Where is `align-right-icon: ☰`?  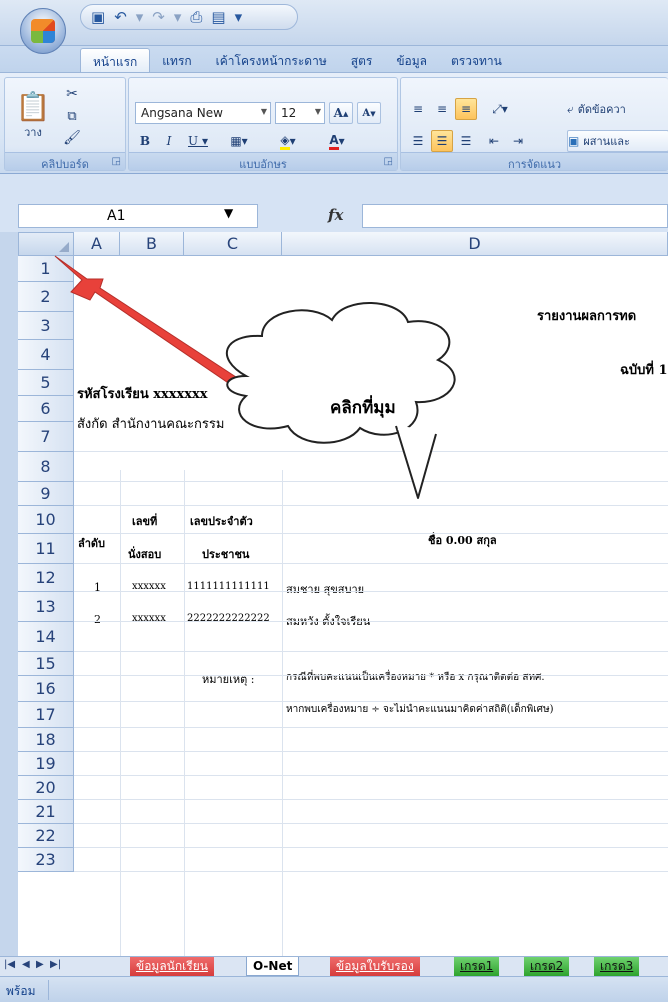 align-right-icon: ☰ is located at coordinates (466, 141).